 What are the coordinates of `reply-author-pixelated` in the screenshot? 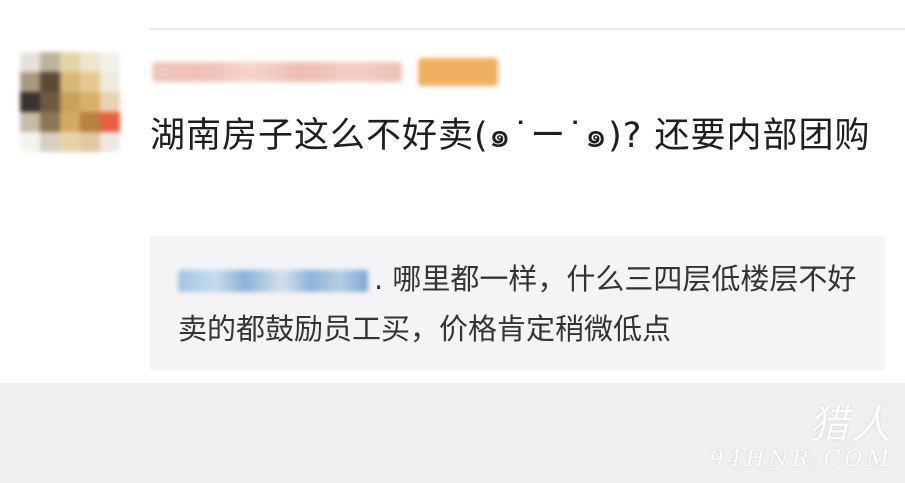 It's located at (273, 281).